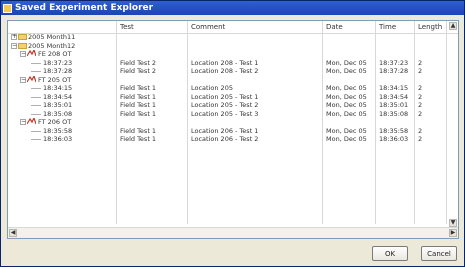 The width and height of the screenshot is (465, 267). What do you see at coordinates (212, 88) in the screenshot?
I see `cell-comment: Location 205` at bounding box center [212, 88].